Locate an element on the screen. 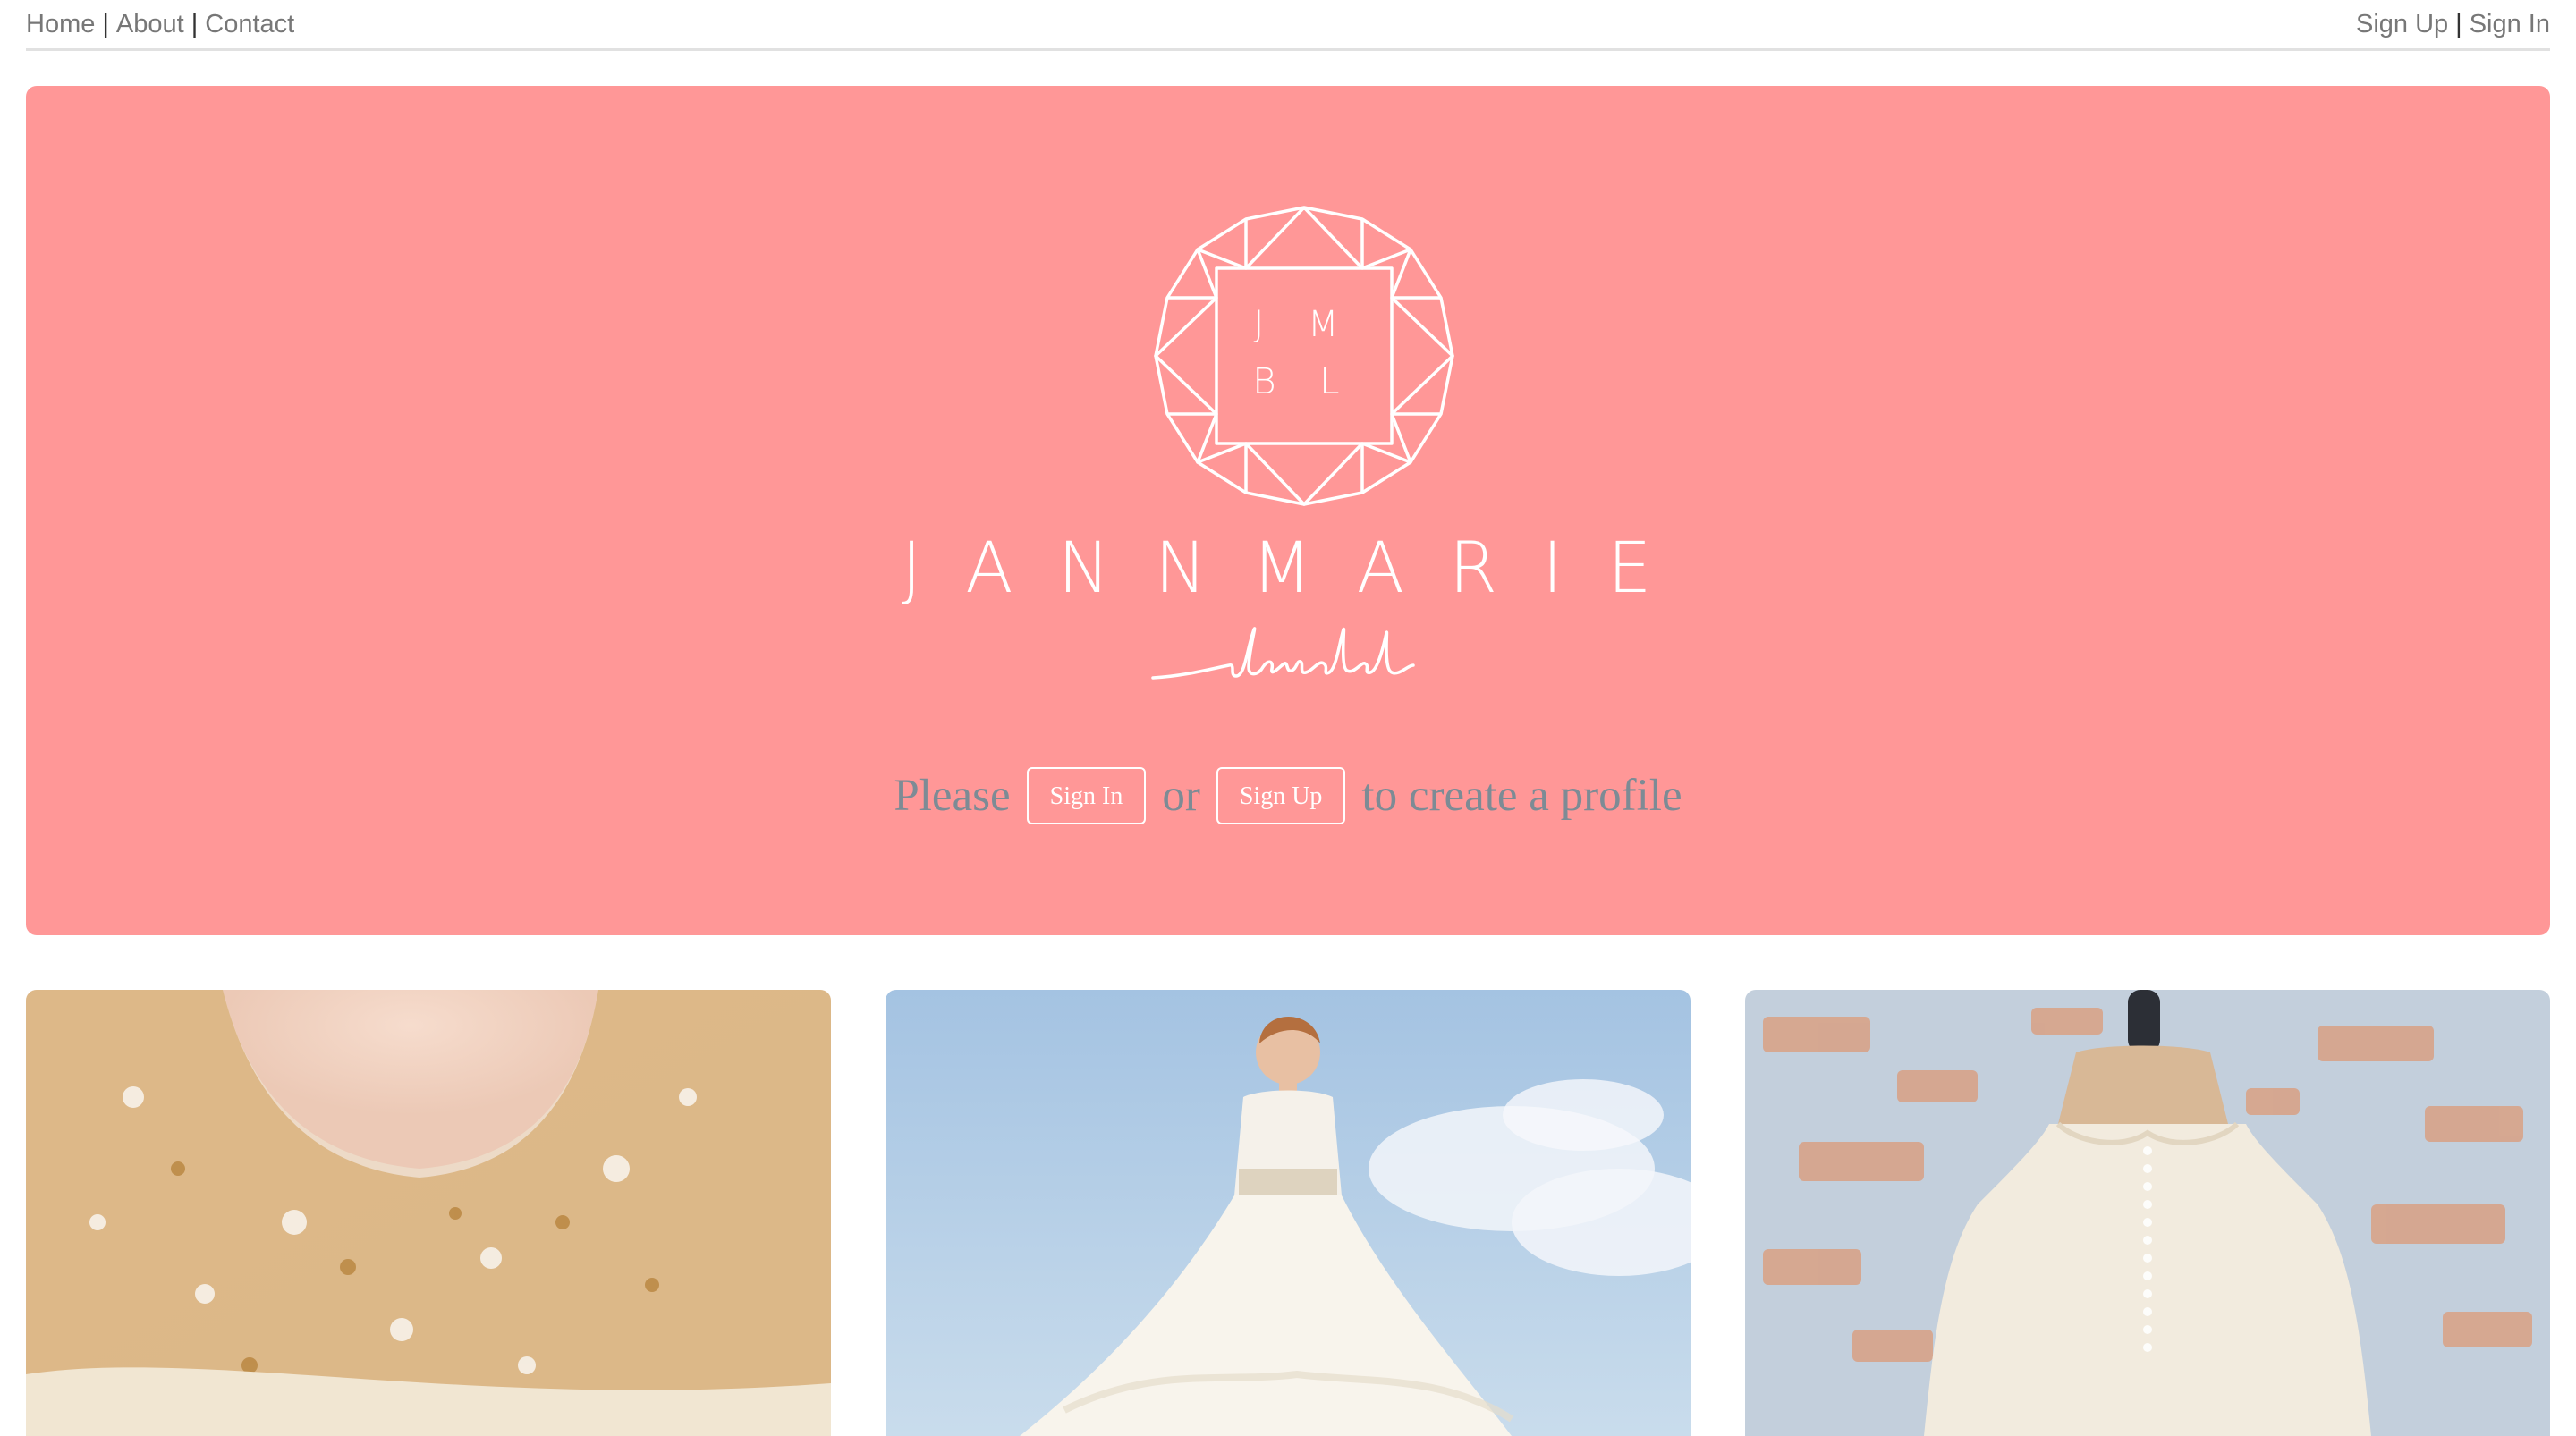 This screenshot has width=2576, height=1436. diamond-monogram-icon: J M B L is located at coordinates (1304, 356).